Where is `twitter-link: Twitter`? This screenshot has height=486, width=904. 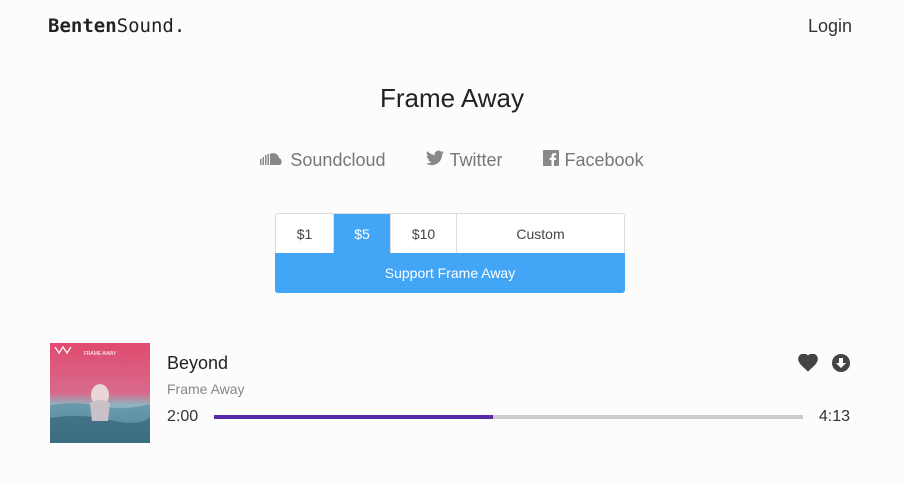 twitter-link: Twitter is located at coordinates (464, 160).